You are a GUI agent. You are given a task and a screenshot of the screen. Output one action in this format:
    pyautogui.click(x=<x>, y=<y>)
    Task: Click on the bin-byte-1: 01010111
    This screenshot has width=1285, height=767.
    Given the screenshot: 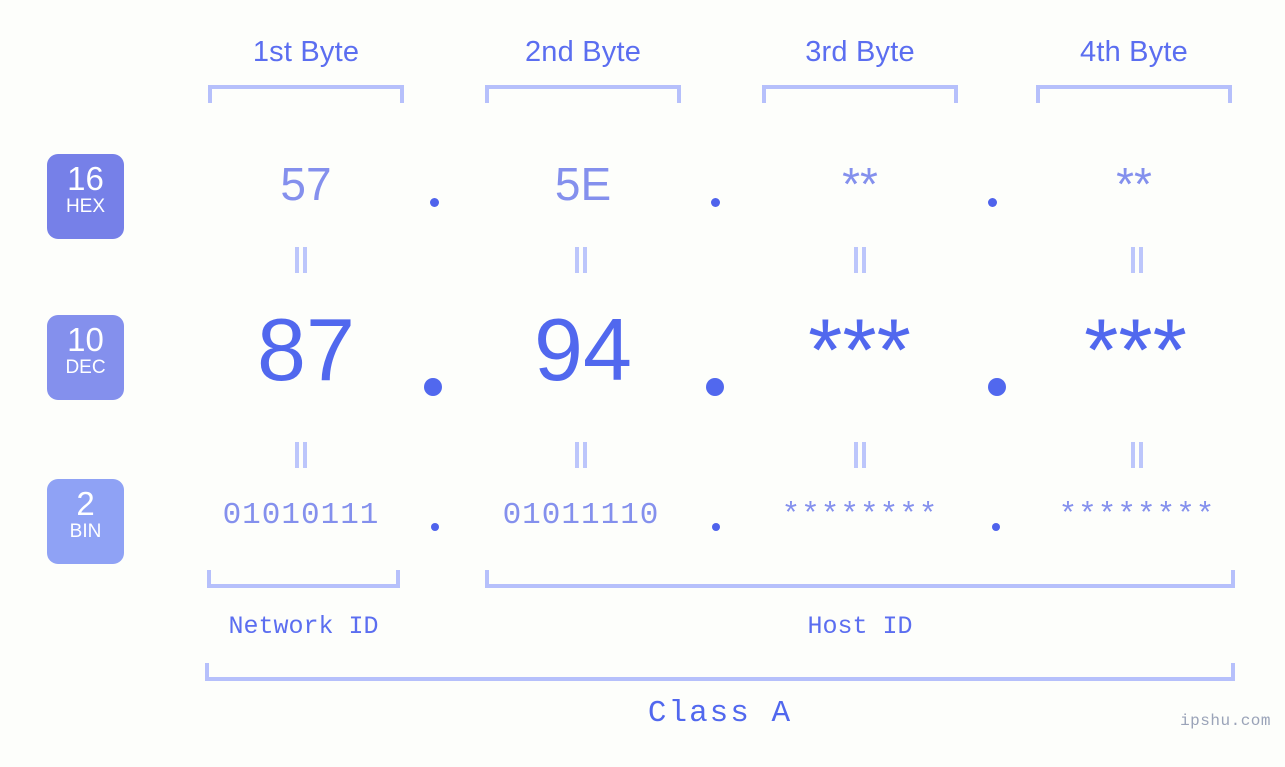 What is the action you would take?
    pyautogui.click(x=301, y=515)
    